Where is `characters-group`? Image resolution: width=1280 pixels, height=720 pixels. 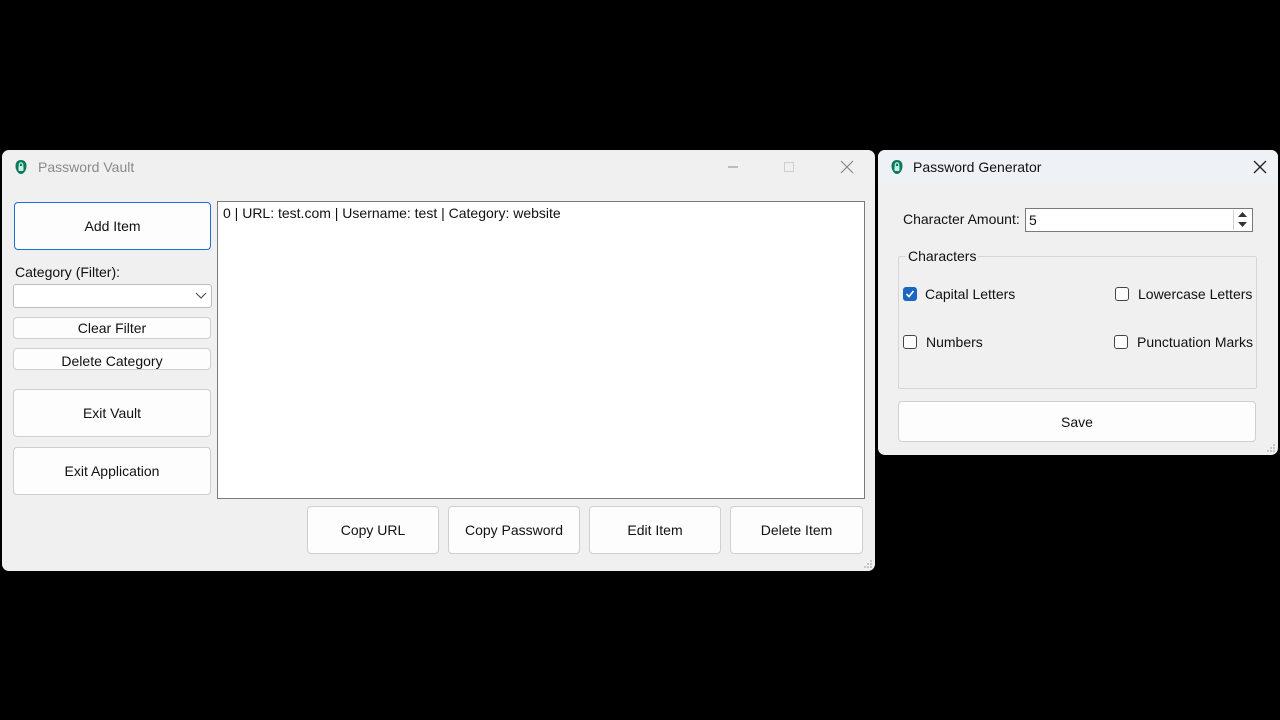
characters-group is located at coordinates (1077, 322).